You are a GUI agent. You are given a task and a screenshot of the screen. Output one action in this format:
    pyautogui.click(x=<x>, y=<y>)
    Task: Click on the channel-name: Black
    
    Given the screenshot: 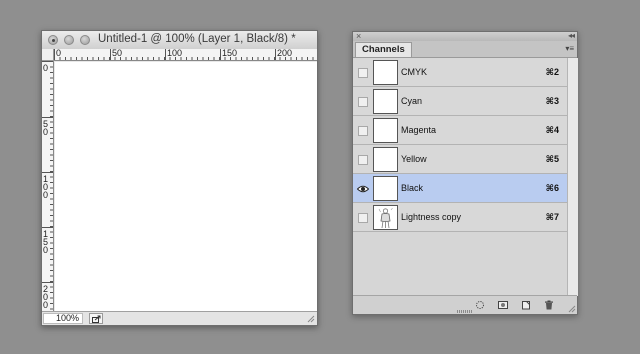 What is the action you would take?
    pyautogui.click(x=412, y=188)
    